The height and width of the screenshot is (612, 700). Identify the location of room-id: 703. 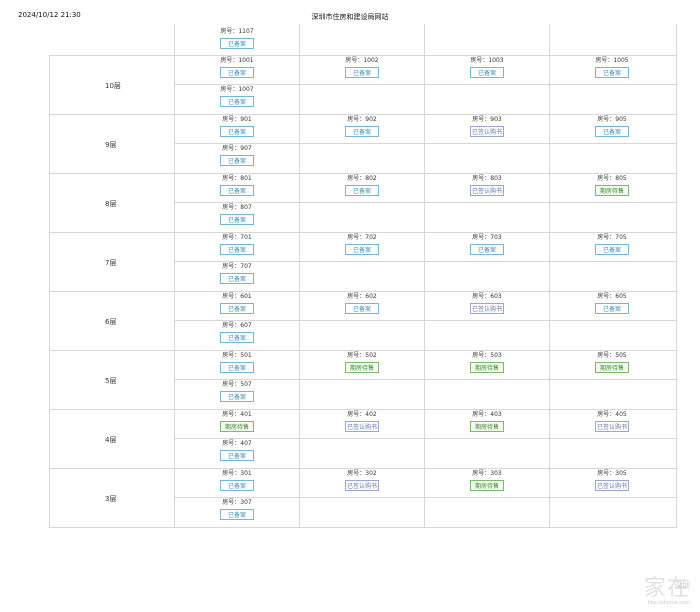
(496, 237).